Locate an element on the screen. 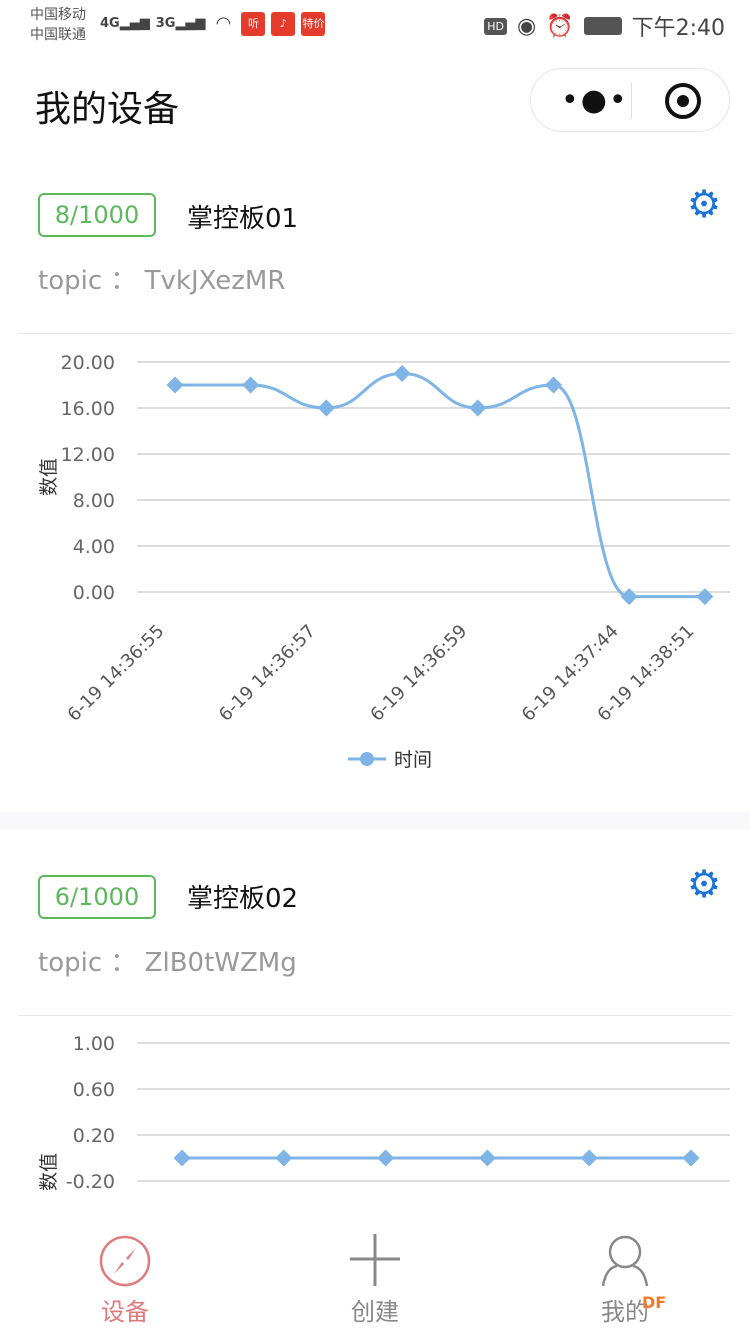  status-icons: 4G▂▄▆ 3G▂▄▆ ◠ 听 ♪ 特价 is located at coordinates (213, 24).